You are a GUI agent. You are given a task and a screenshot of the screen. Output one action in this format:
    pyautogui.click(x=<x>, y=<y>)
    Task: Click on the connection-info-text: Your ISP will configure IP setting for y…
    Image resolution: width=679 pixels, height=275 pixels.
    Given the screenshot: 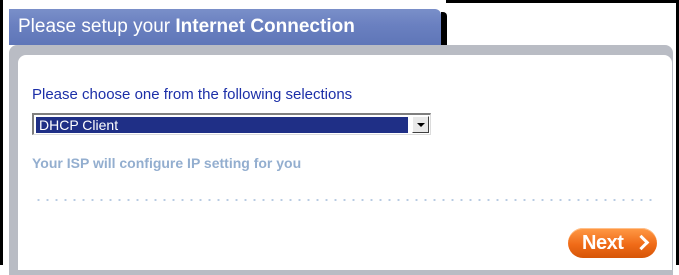 What is the action you would take?
    pyautogui.click(x=167, y=163)
    